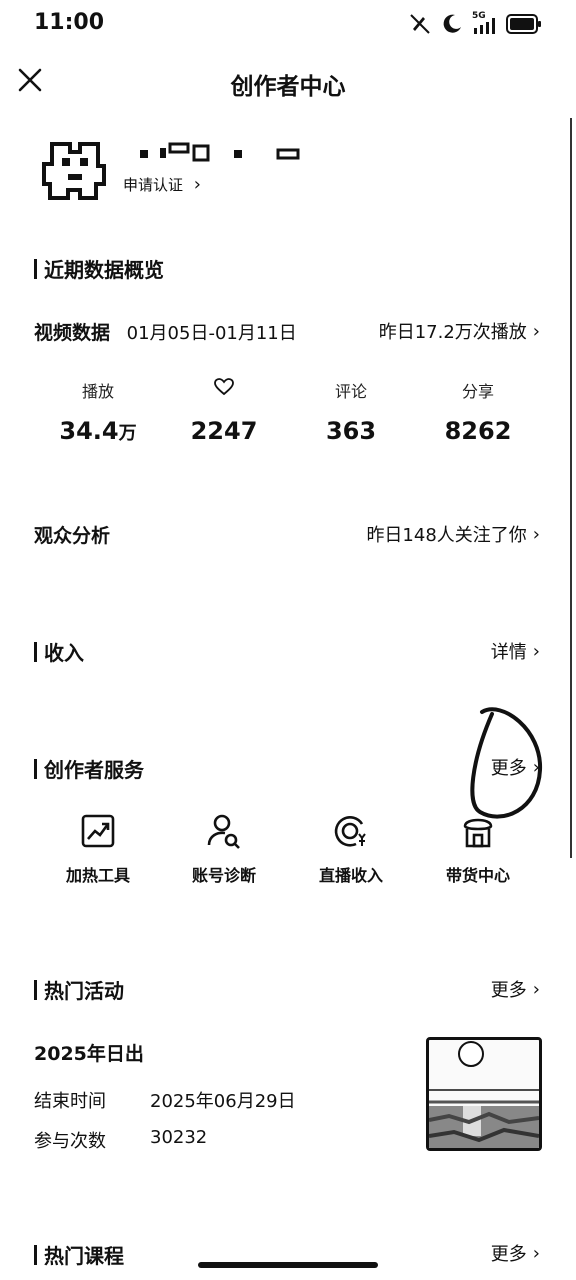 The image size is (576, 1280). Describe the element at coordinates (452, 23) in the screenshot. I see `moon-icon` at that location.